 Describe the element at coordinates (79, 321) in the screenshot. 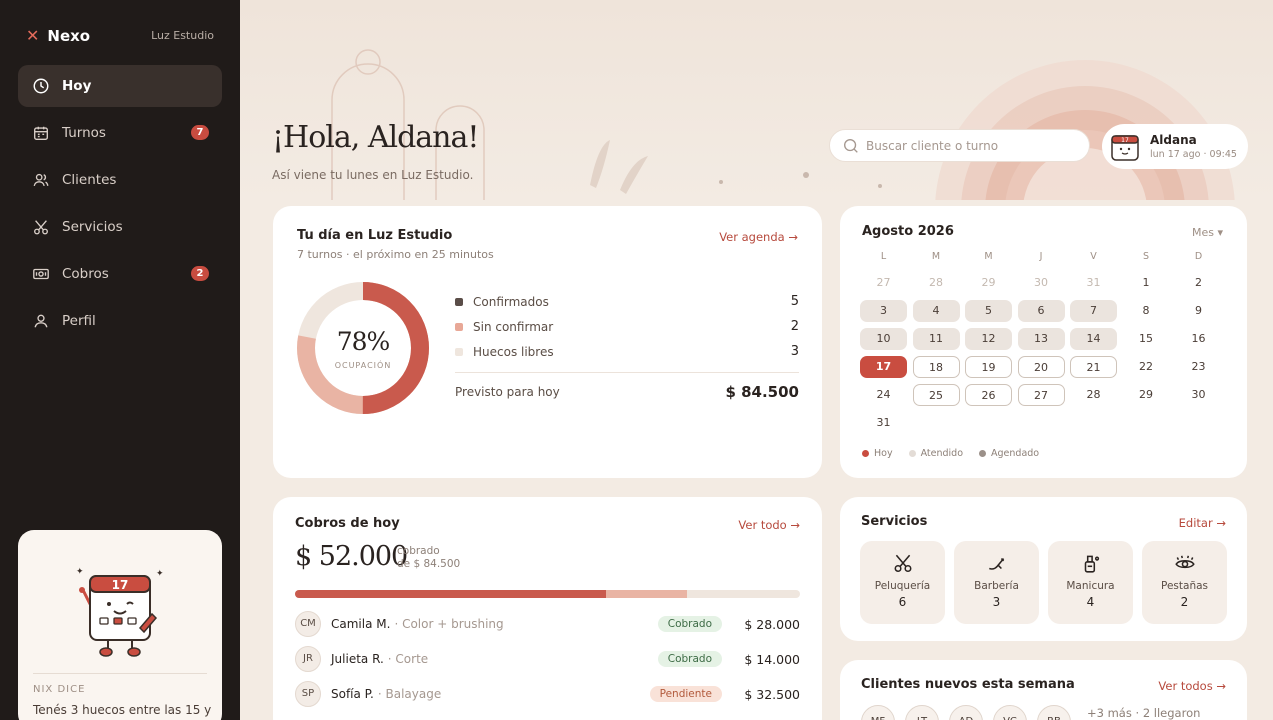

I see `sidebar-item-label: Perfil` at that location.